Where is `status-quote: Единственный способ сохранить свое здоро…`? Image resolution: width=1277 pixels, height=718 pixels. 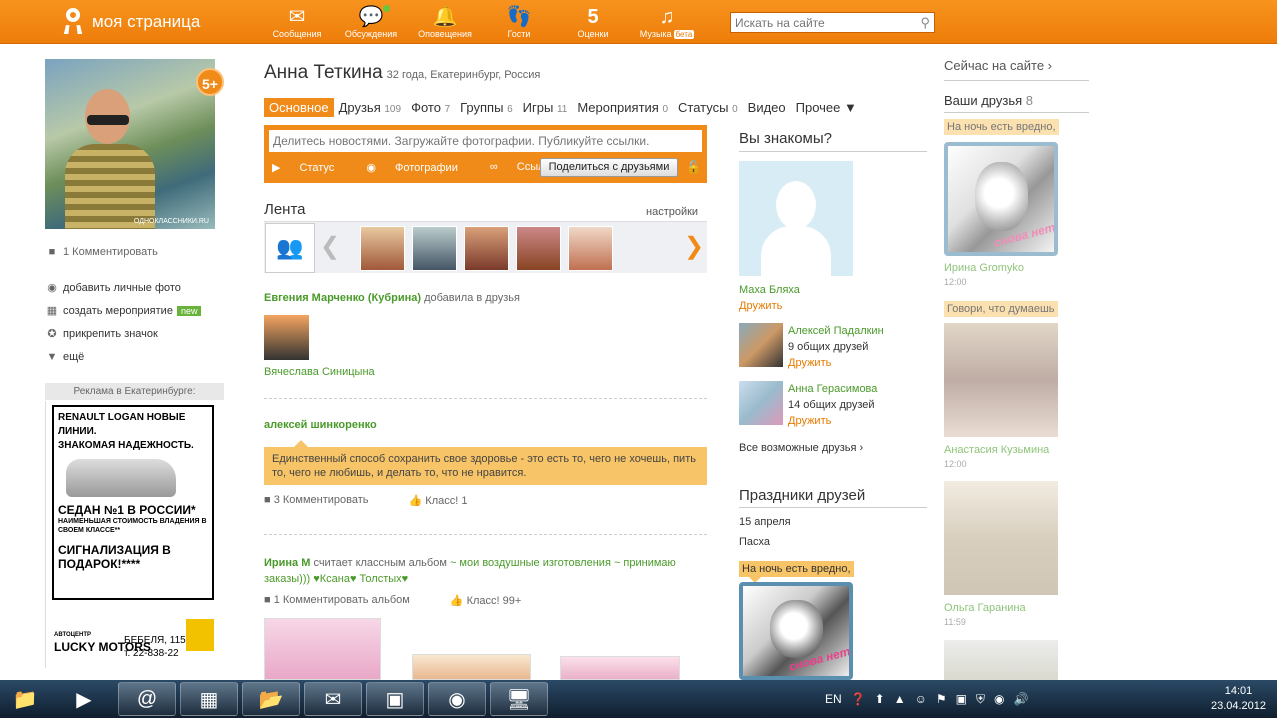 status-quote: Единственный способ сохранить свое здоро… is located at coordinates (485, 462).